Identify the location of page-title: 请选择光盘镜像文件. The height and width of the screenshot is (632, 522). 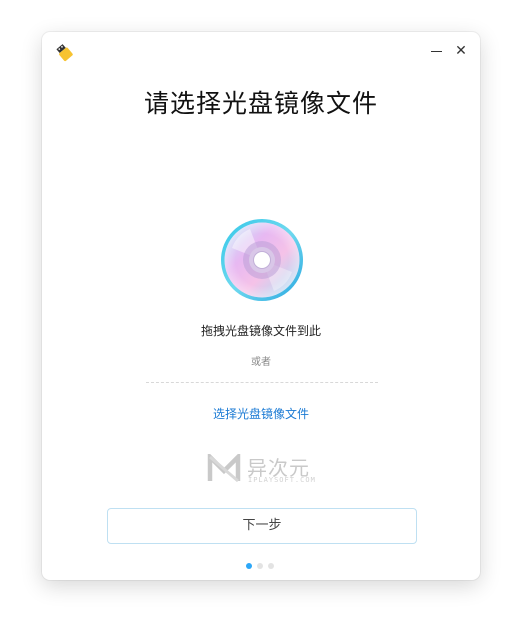
(260, 103).